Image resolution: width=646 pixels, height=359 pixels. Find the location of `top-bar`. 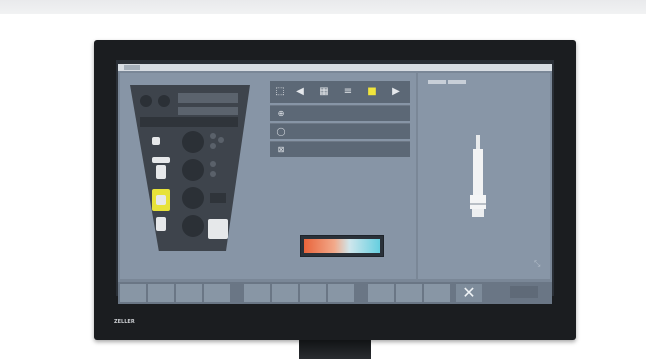

top-bar is located at coordinates (335, 67).